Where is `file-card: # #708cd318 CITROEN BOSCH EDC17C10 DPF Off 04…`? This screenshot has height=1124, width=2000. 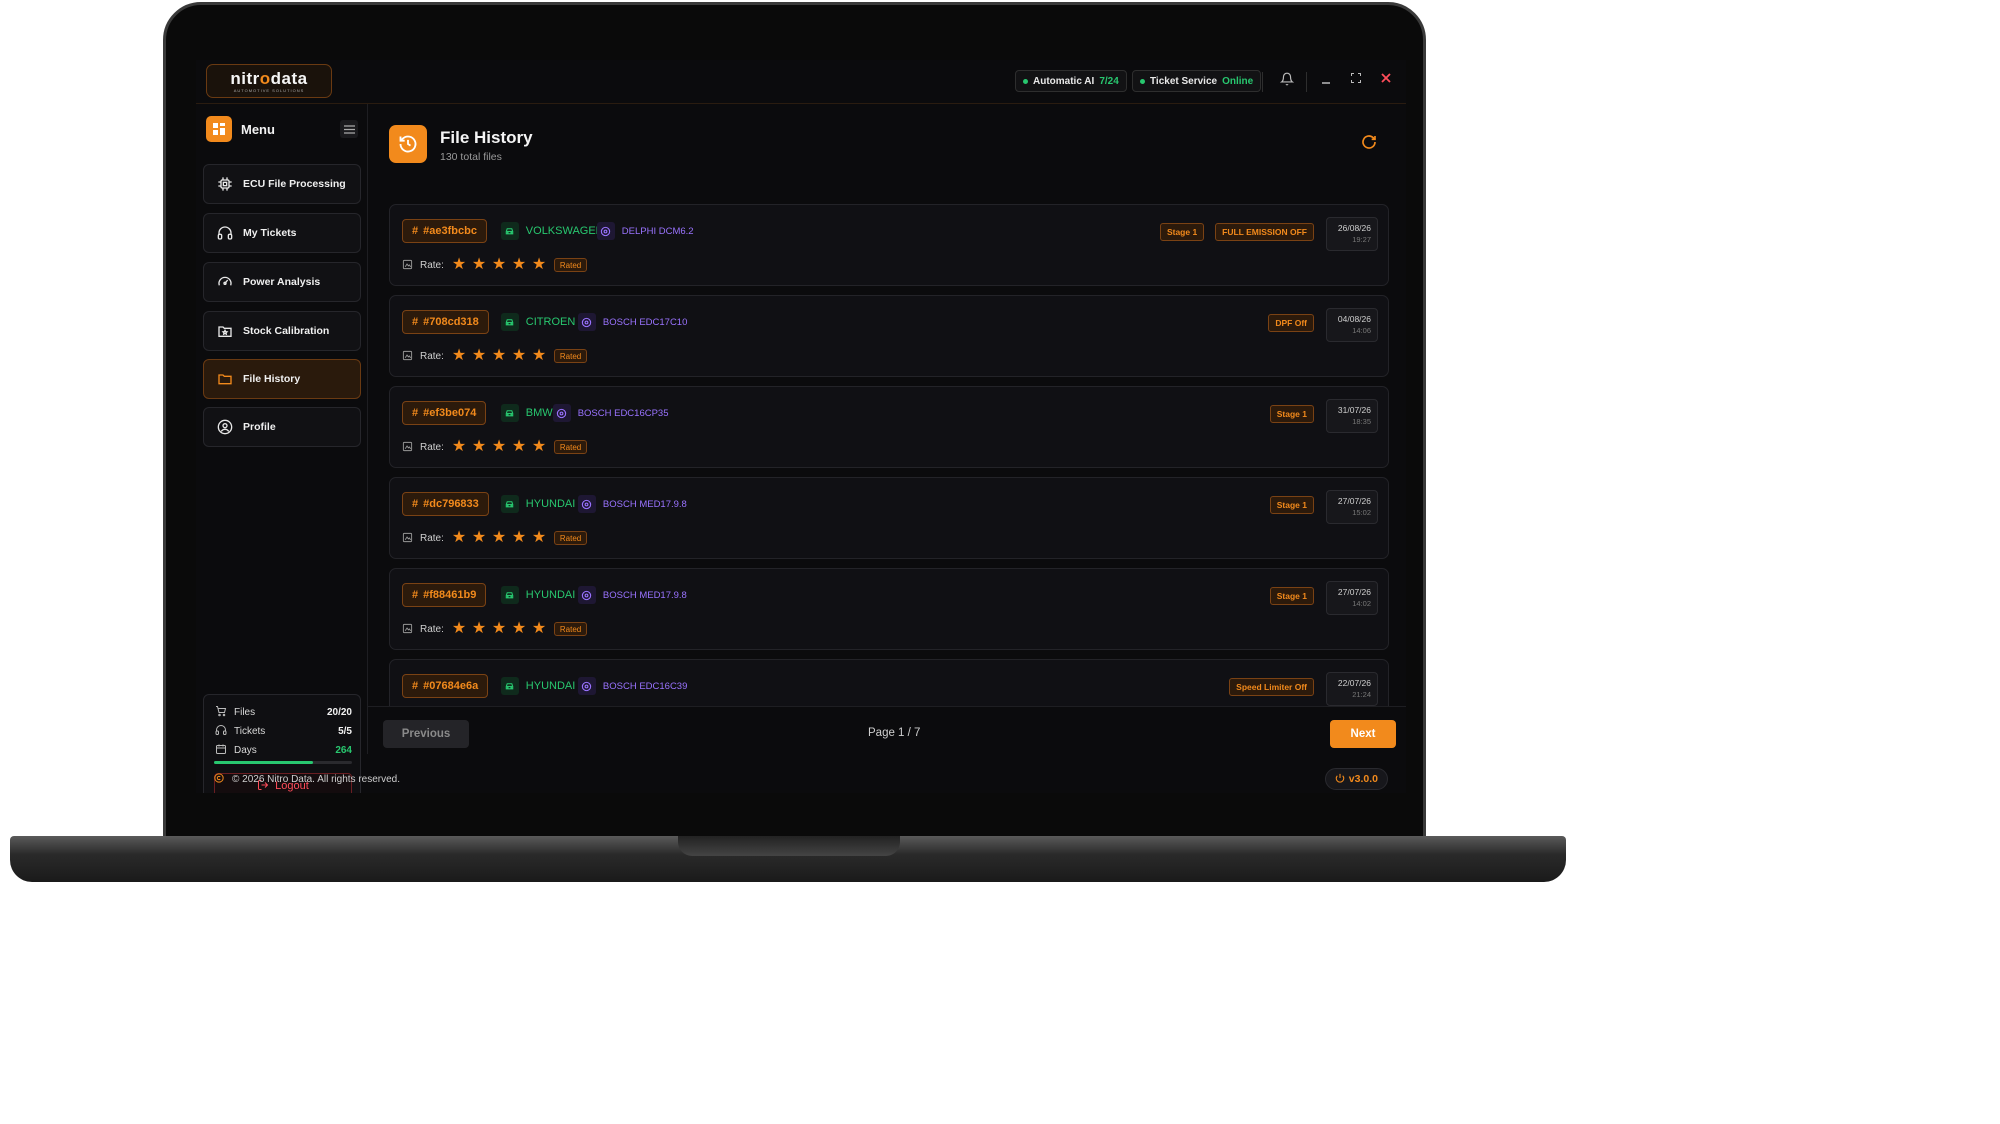
file-card: # #708cd318 CITROEN BOSCH EDC17C10 DPF Off 04… is located at coordinates (889, 336).